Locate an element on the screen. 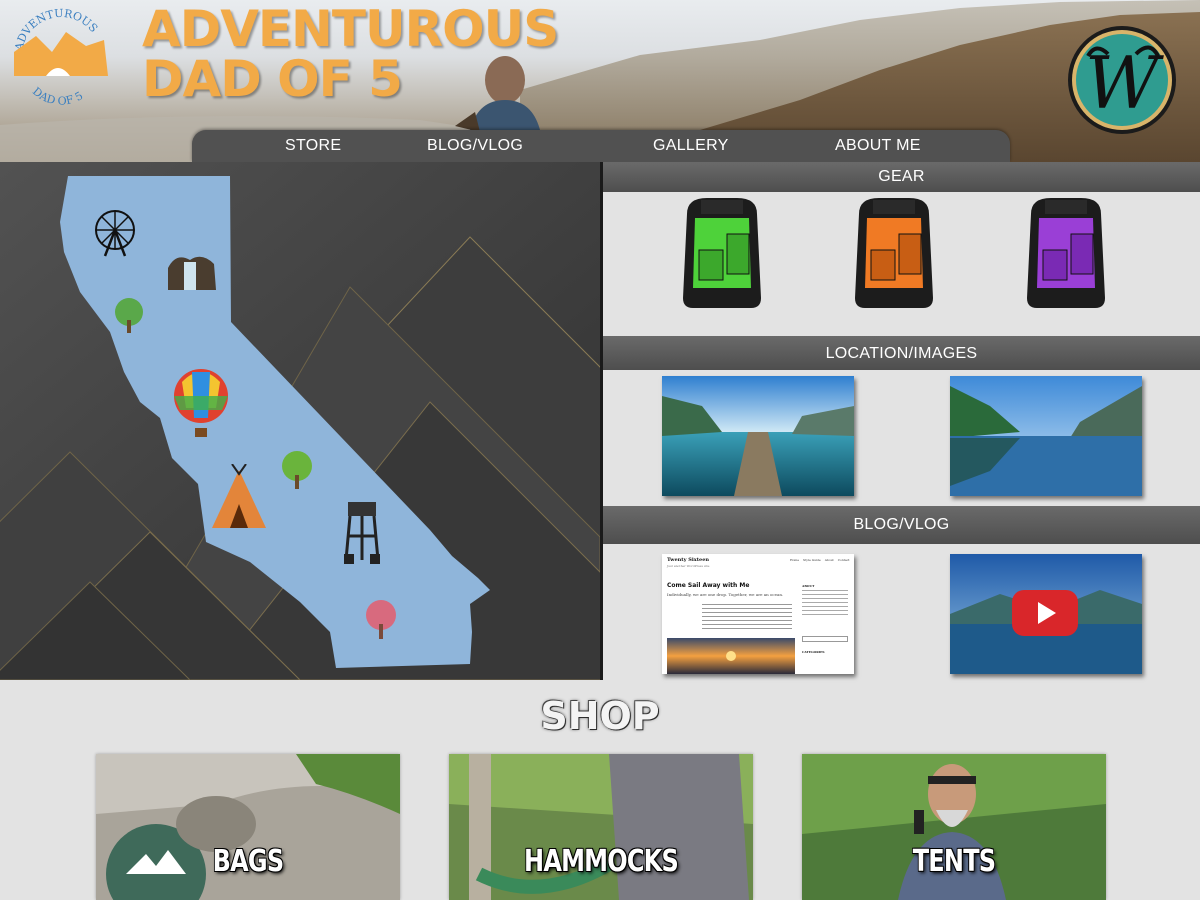 The height and width of the screenshot is (900, 1200). card-label-tents: TENTS is located at coordinates (954, 861).